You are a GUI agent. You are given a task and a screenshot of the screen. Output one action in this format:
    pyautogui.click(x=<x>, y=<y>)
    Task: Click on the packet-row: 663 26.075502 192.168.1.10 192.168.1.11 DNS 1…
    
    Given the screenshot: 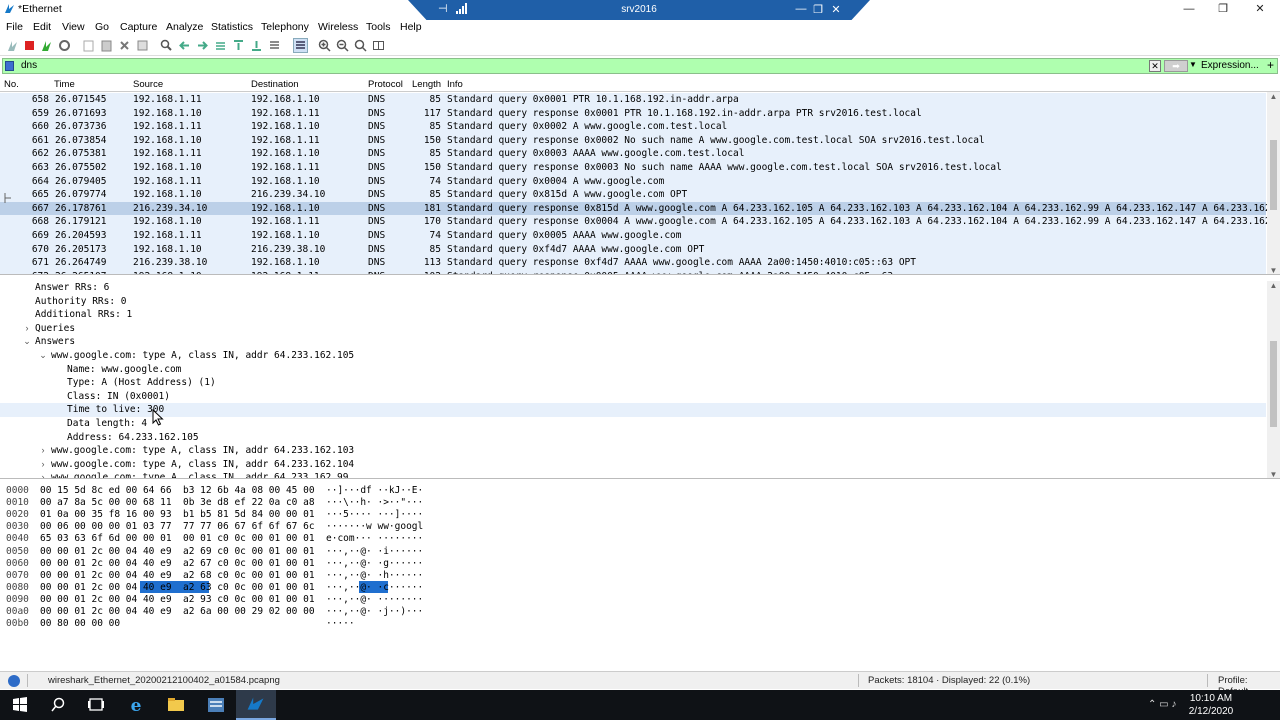 What is the action you would take?
    pyautogui.click(x=633, y=168)
    